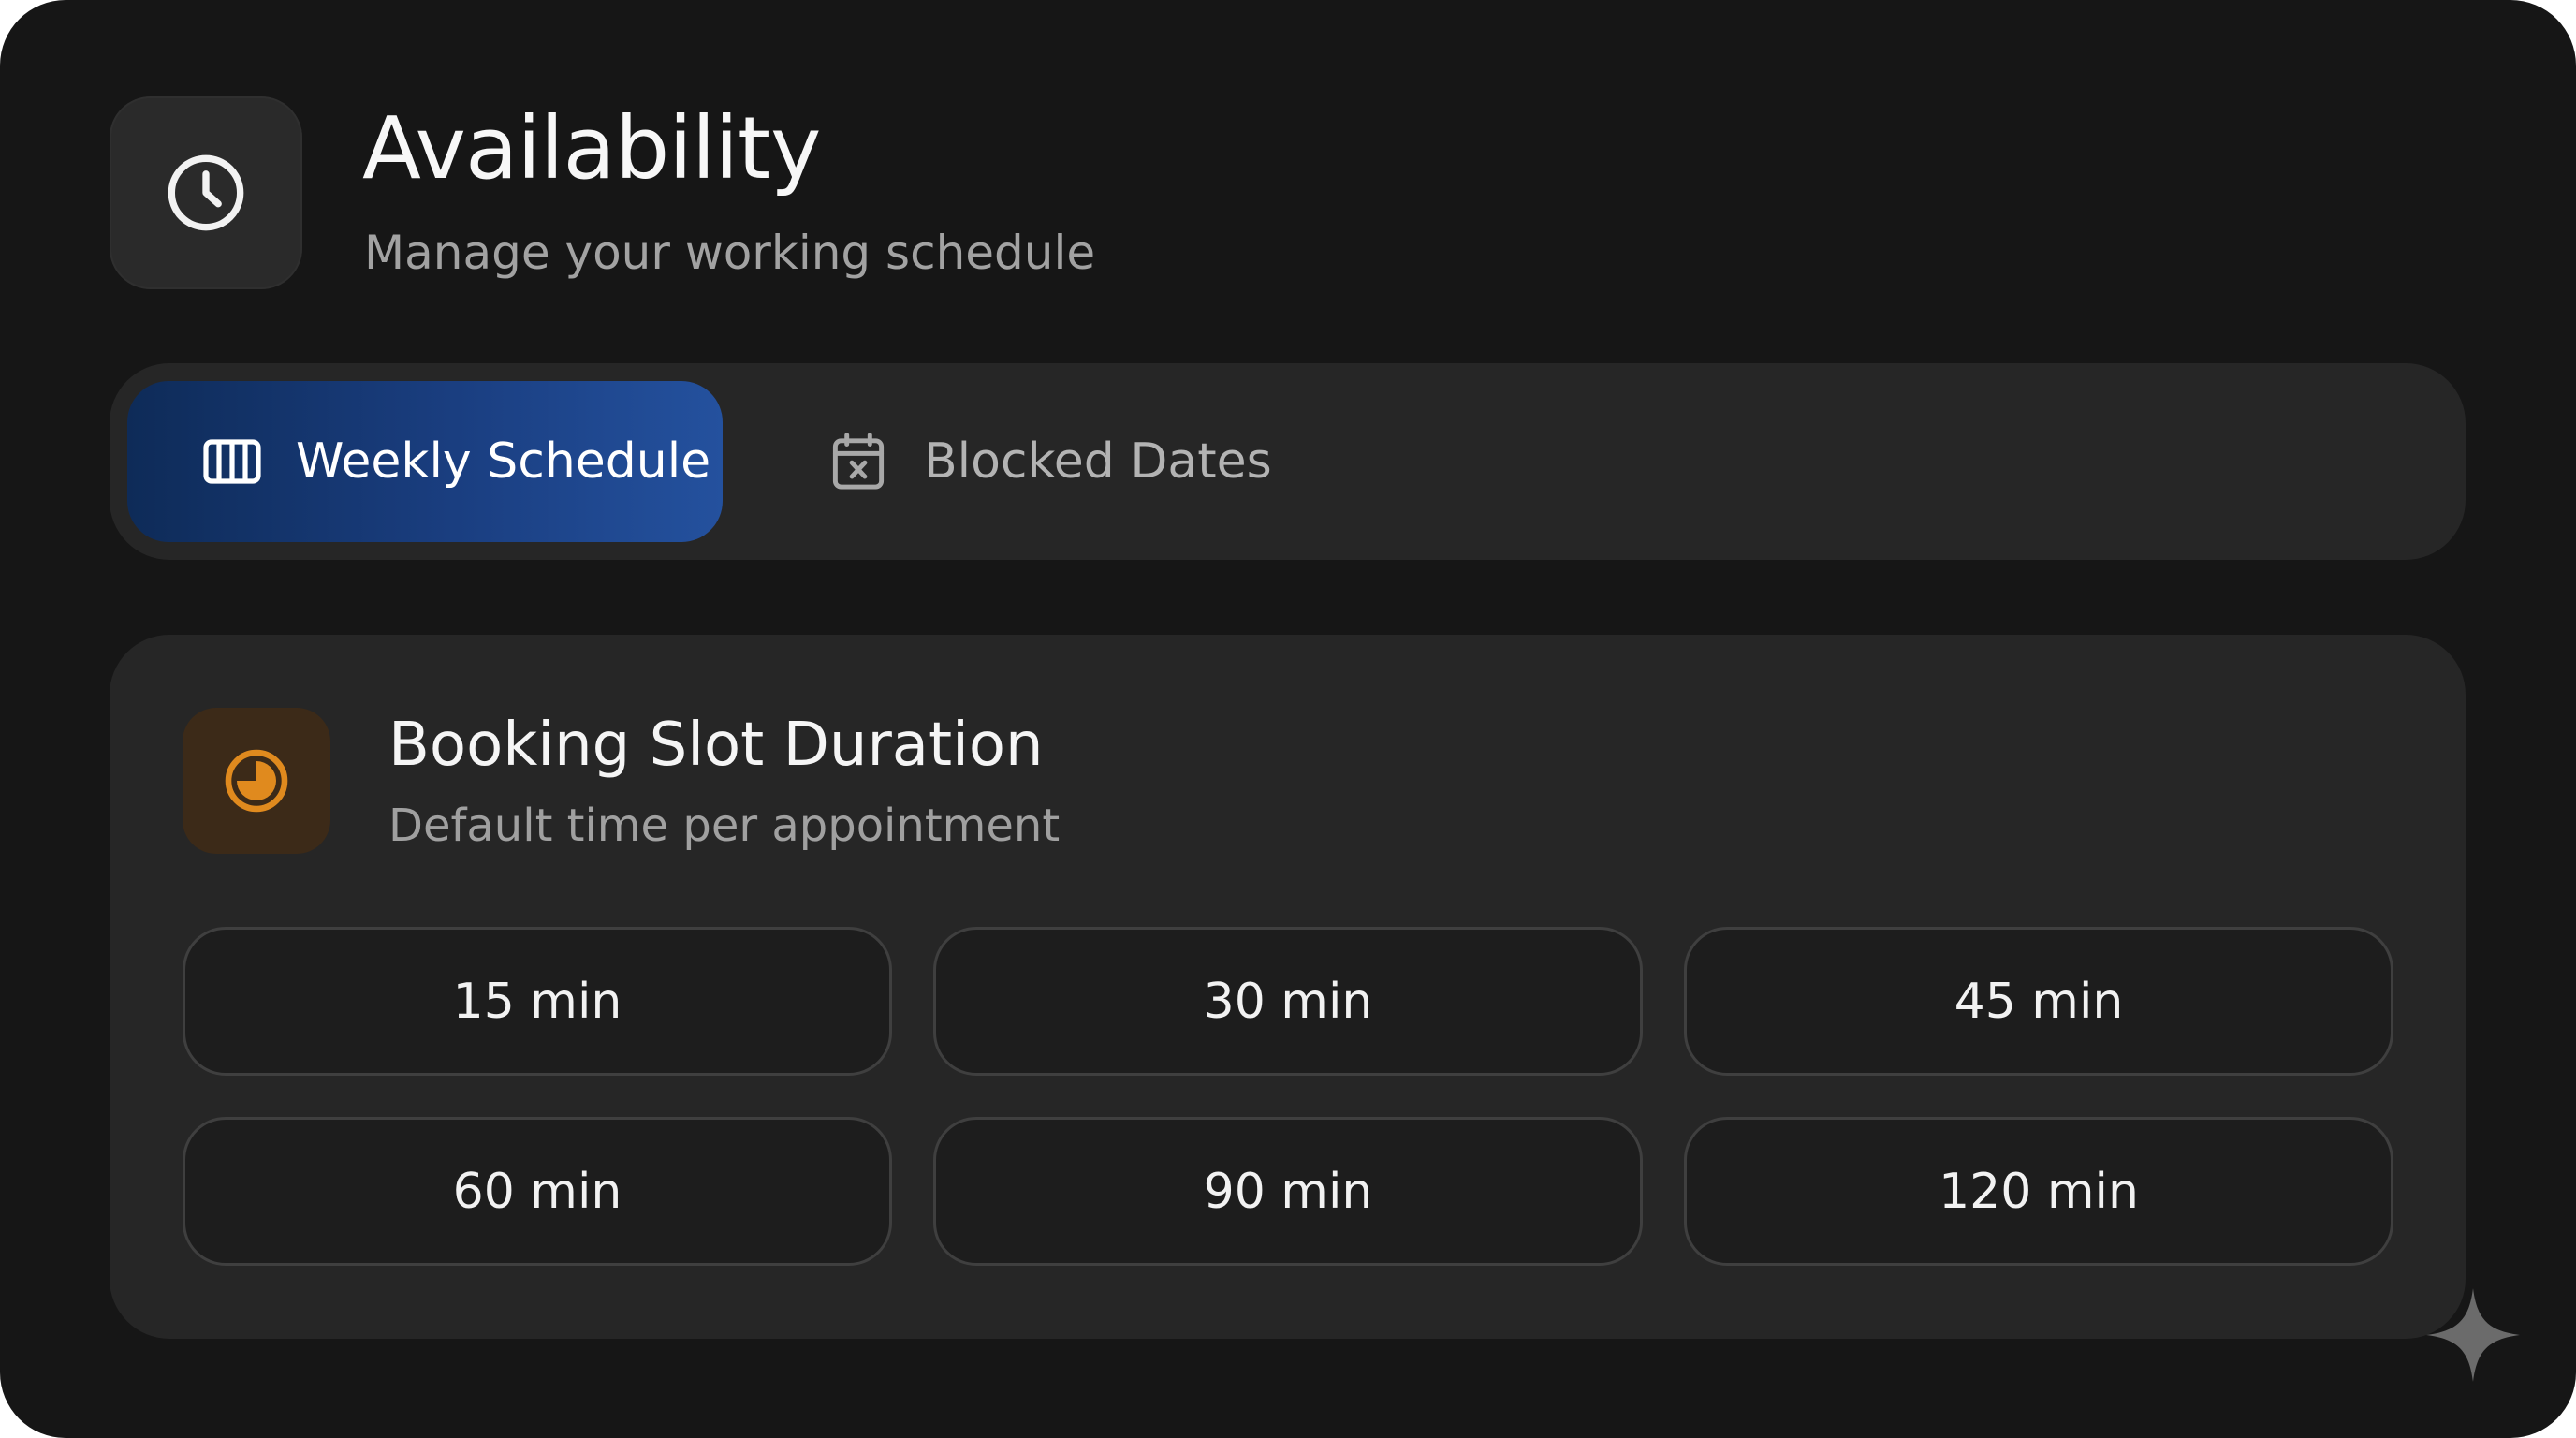  What do you see at coordinates (503, 461) in the screenshot?
I see `tab-weekly-schedule-label: Weekly Schedule` at bounding box center [503, 461].